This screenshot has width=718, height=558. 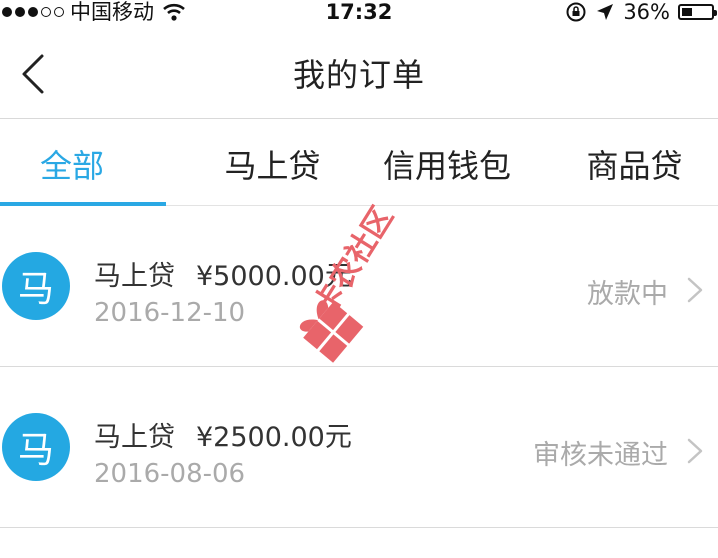 I want to click on tab-label: 全部, so click(x=72, y=164).